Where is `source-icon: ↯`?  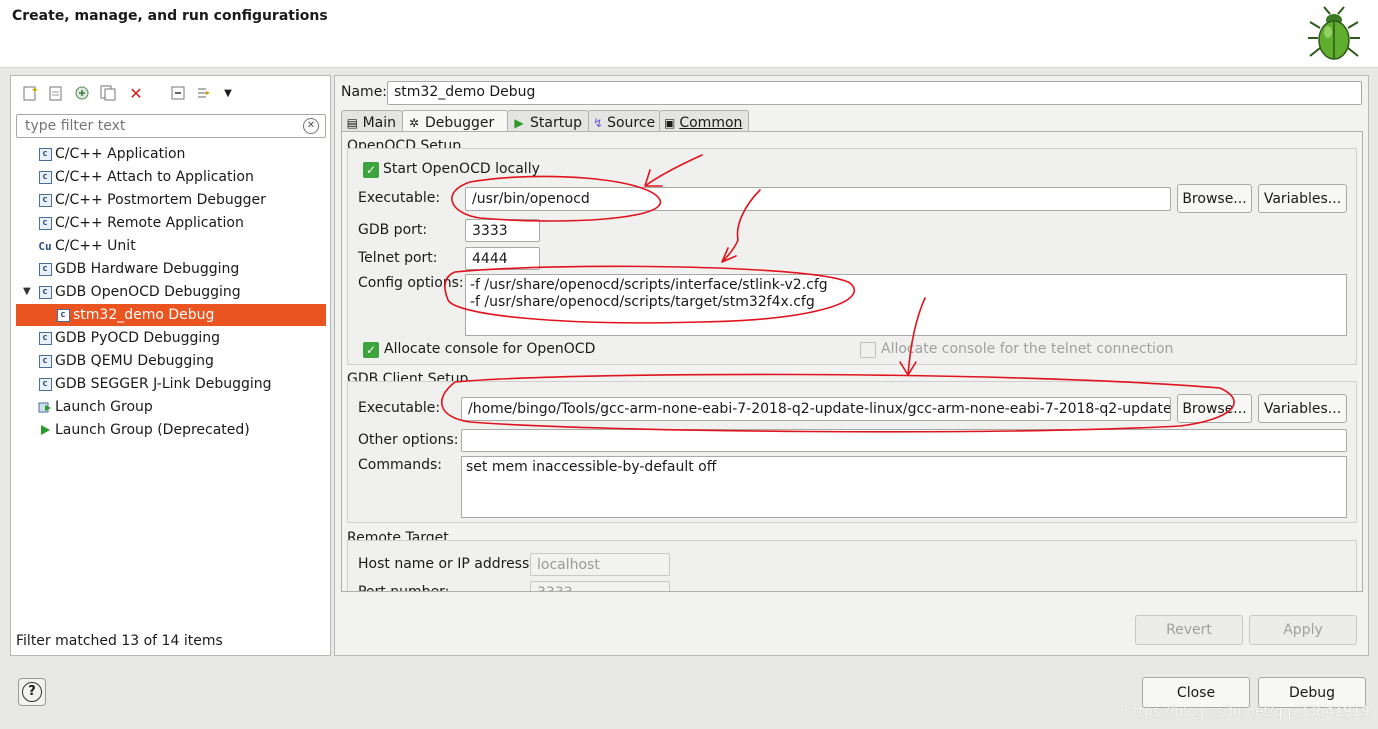
source-icon: ↯ is located at coordinates (598, 122).